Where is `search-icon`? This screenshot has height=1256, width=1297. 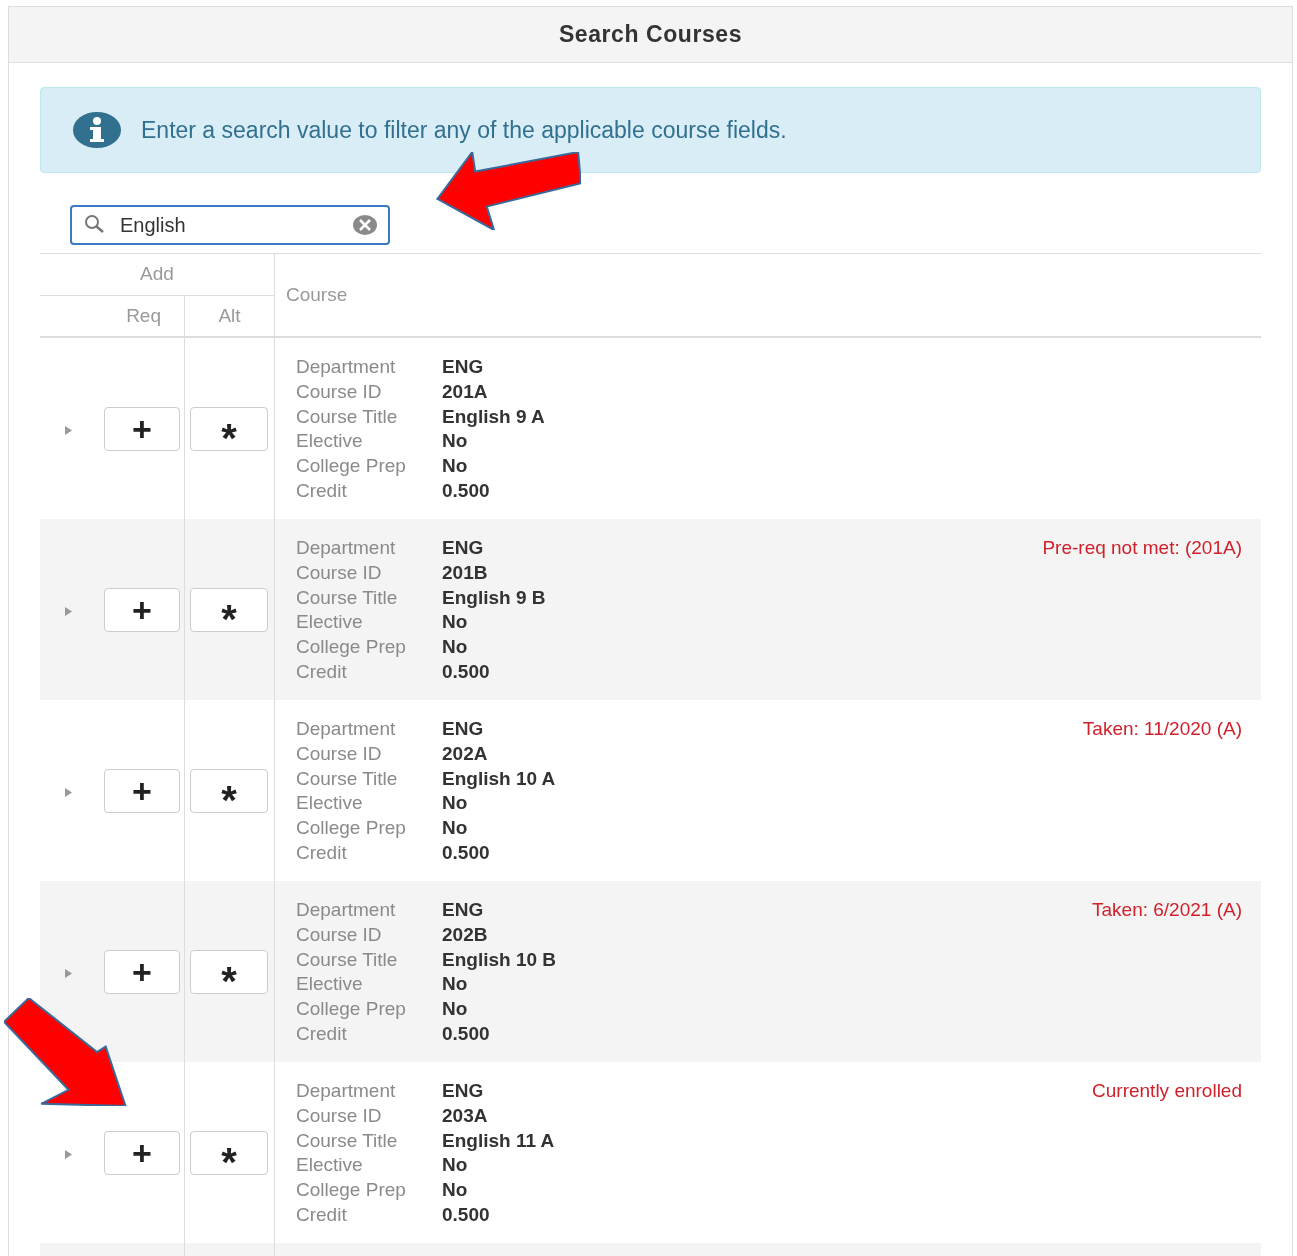
search-icon is located at coordinates (95, 224).